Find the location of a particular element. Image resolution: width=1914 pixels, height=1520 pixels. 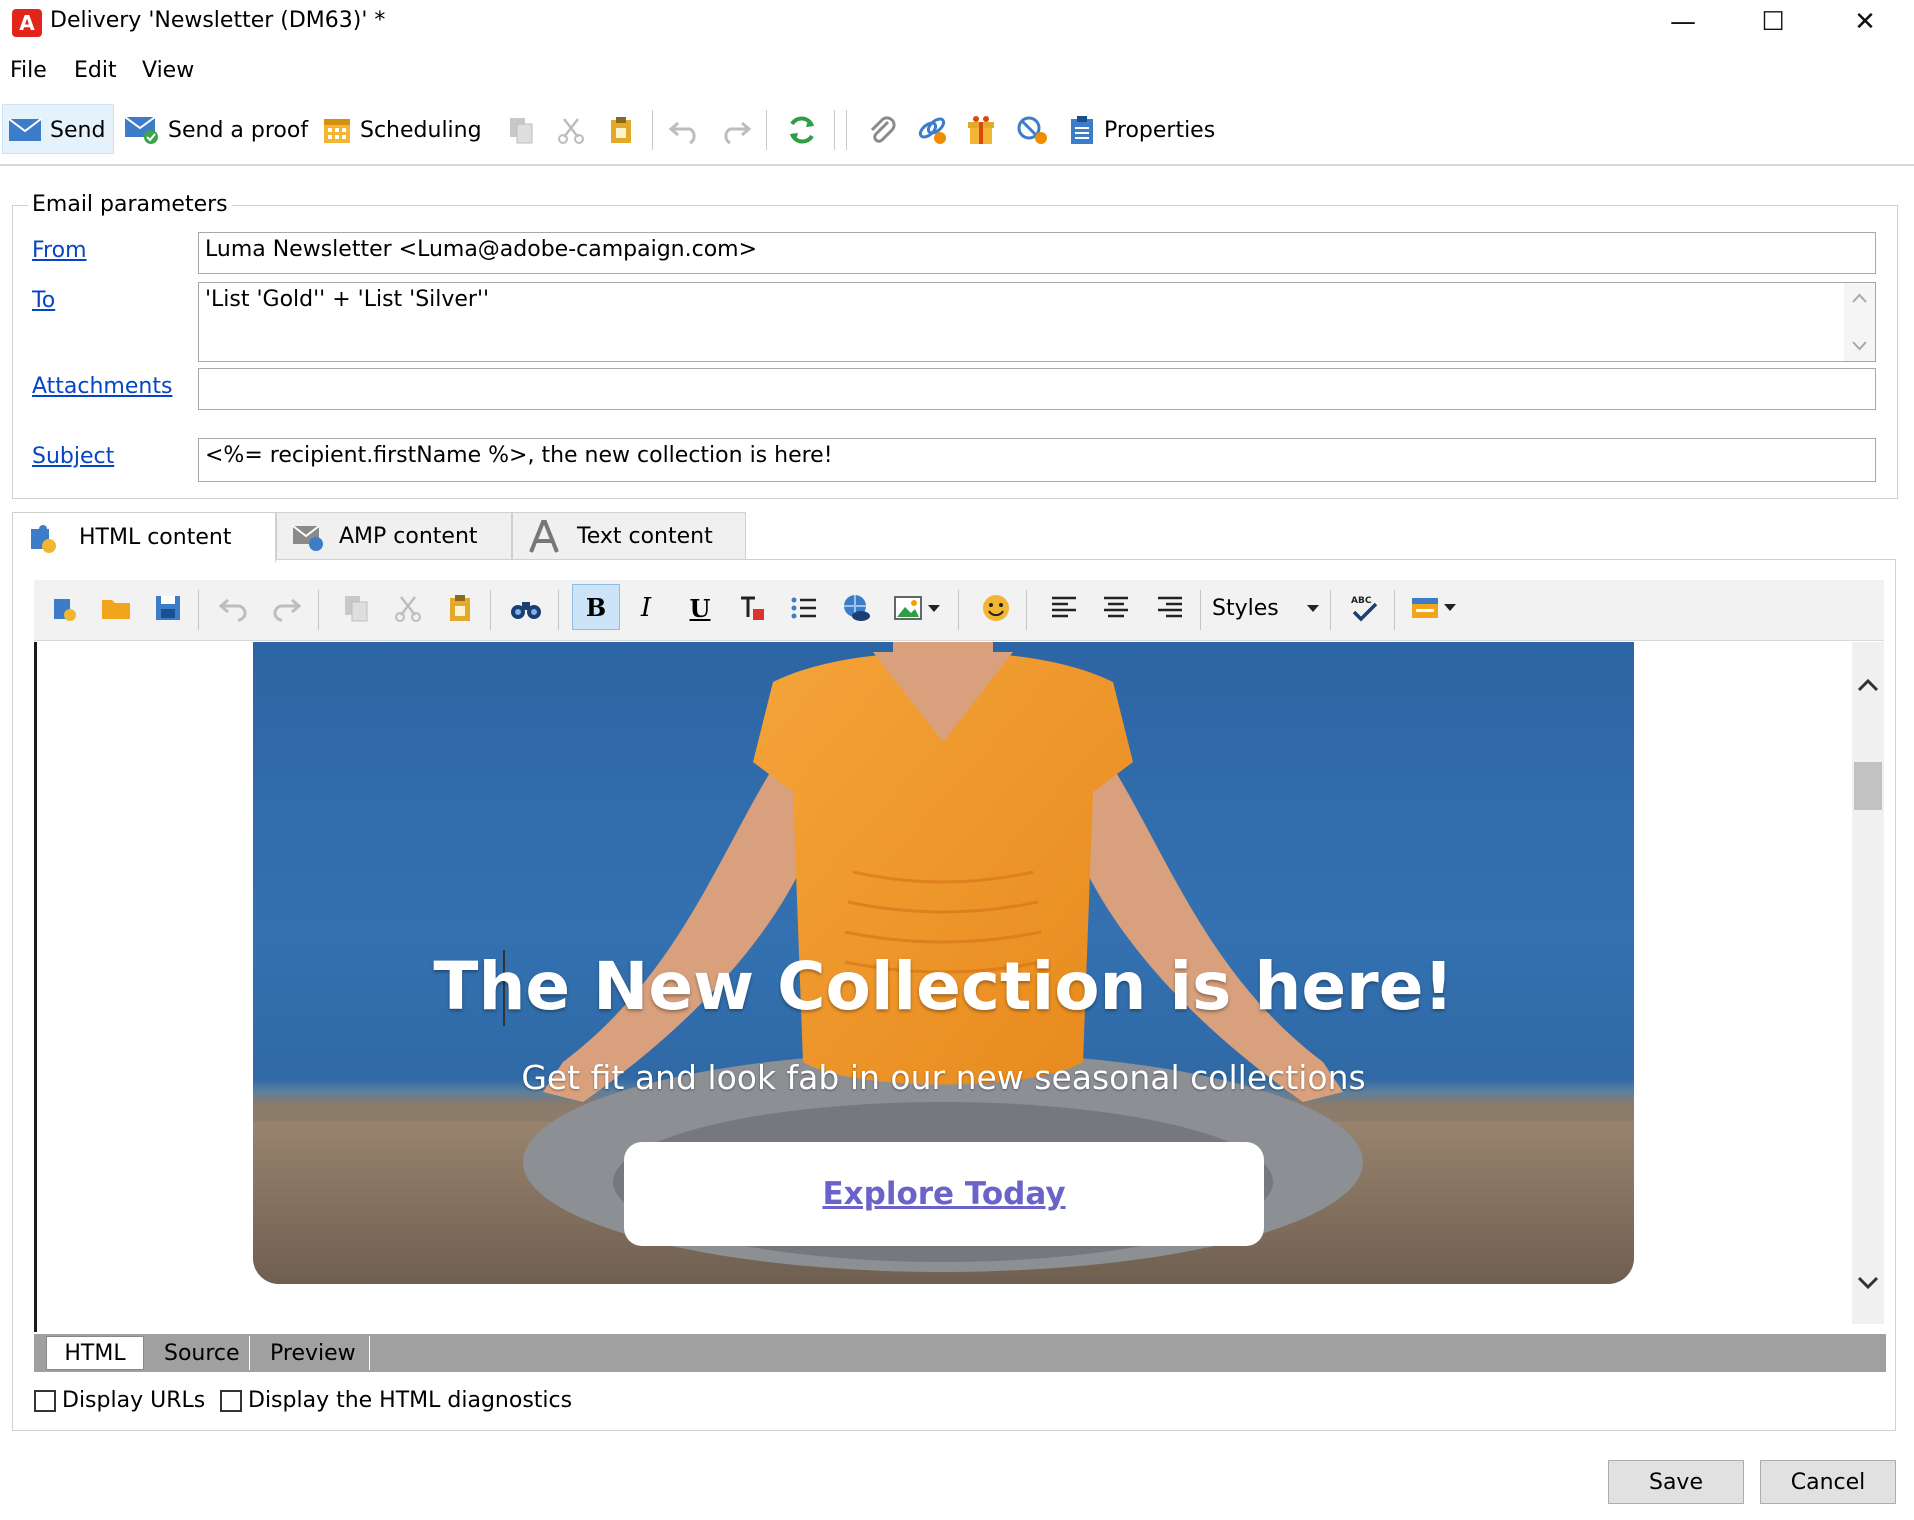

redo-button is located at coordinates (739, 130).